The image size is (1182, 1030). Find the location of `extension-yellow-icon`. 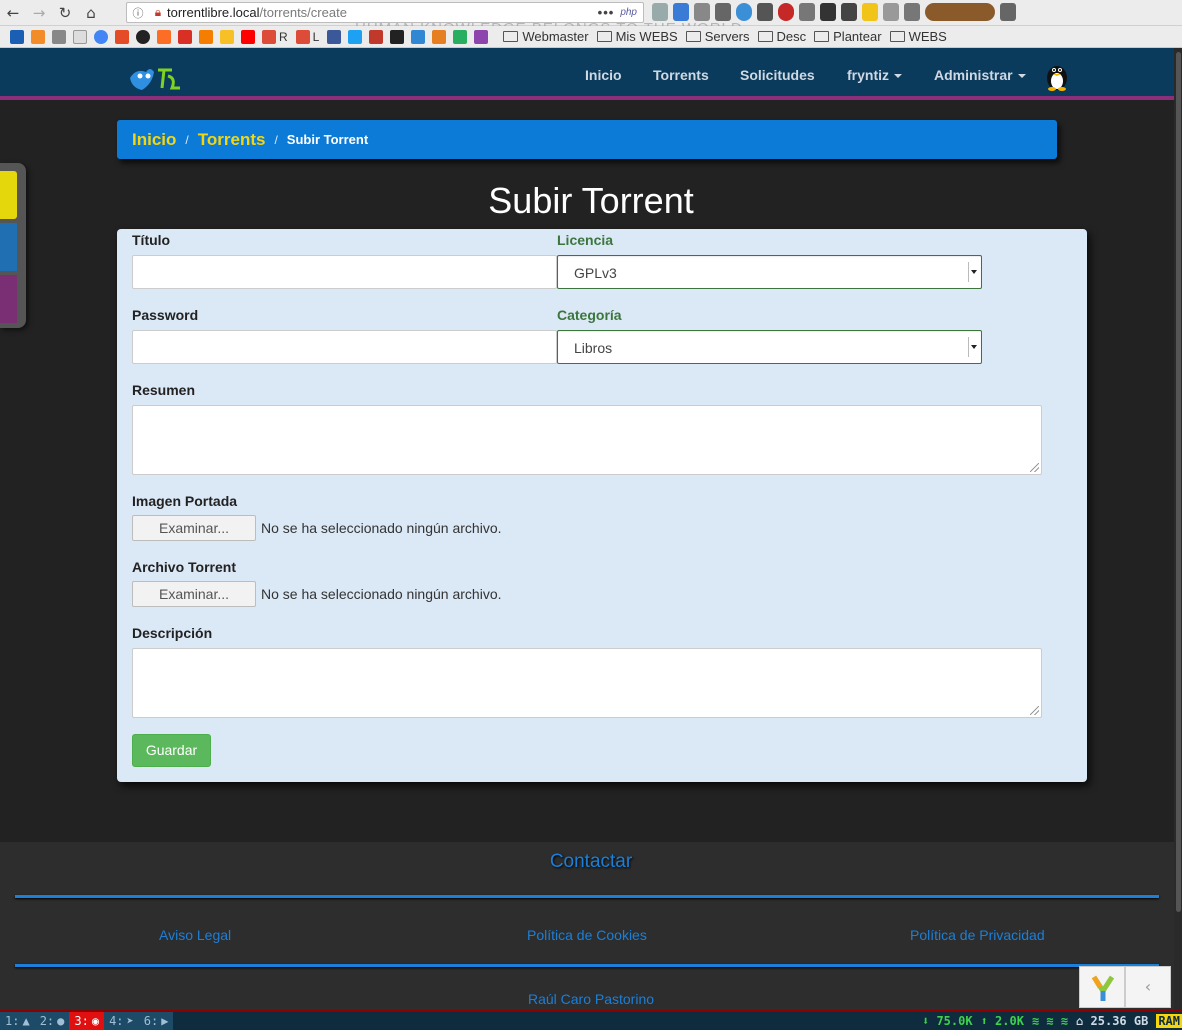

extension-yellow-icon is located at coordinates (870, 12).